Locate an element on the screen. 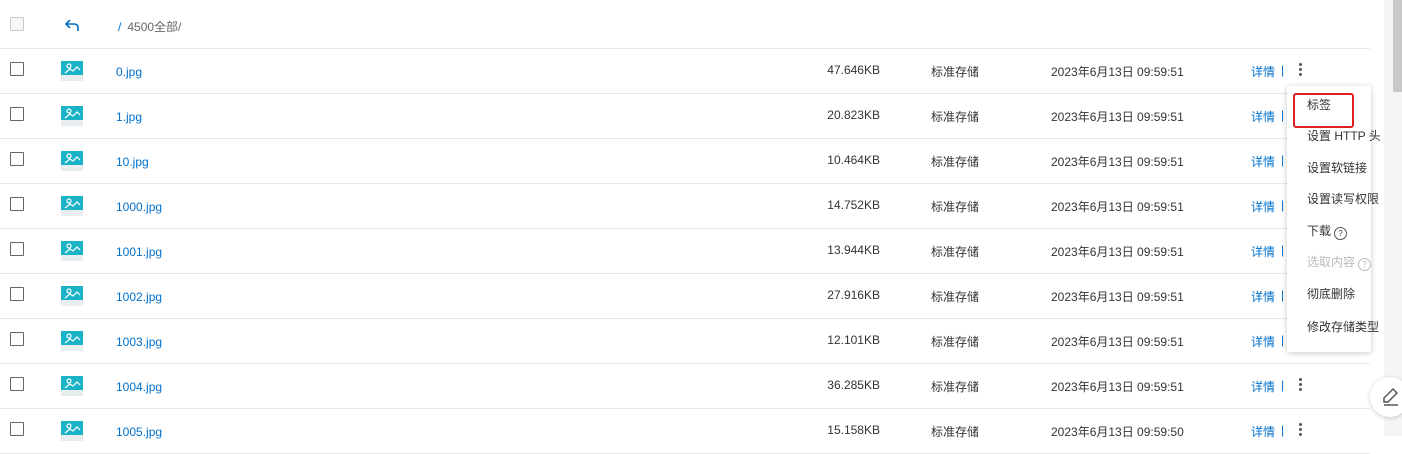 This screenshot has height=454, width=1402. file-name-link: 1000.jpg is located at coordinates (139, 207).